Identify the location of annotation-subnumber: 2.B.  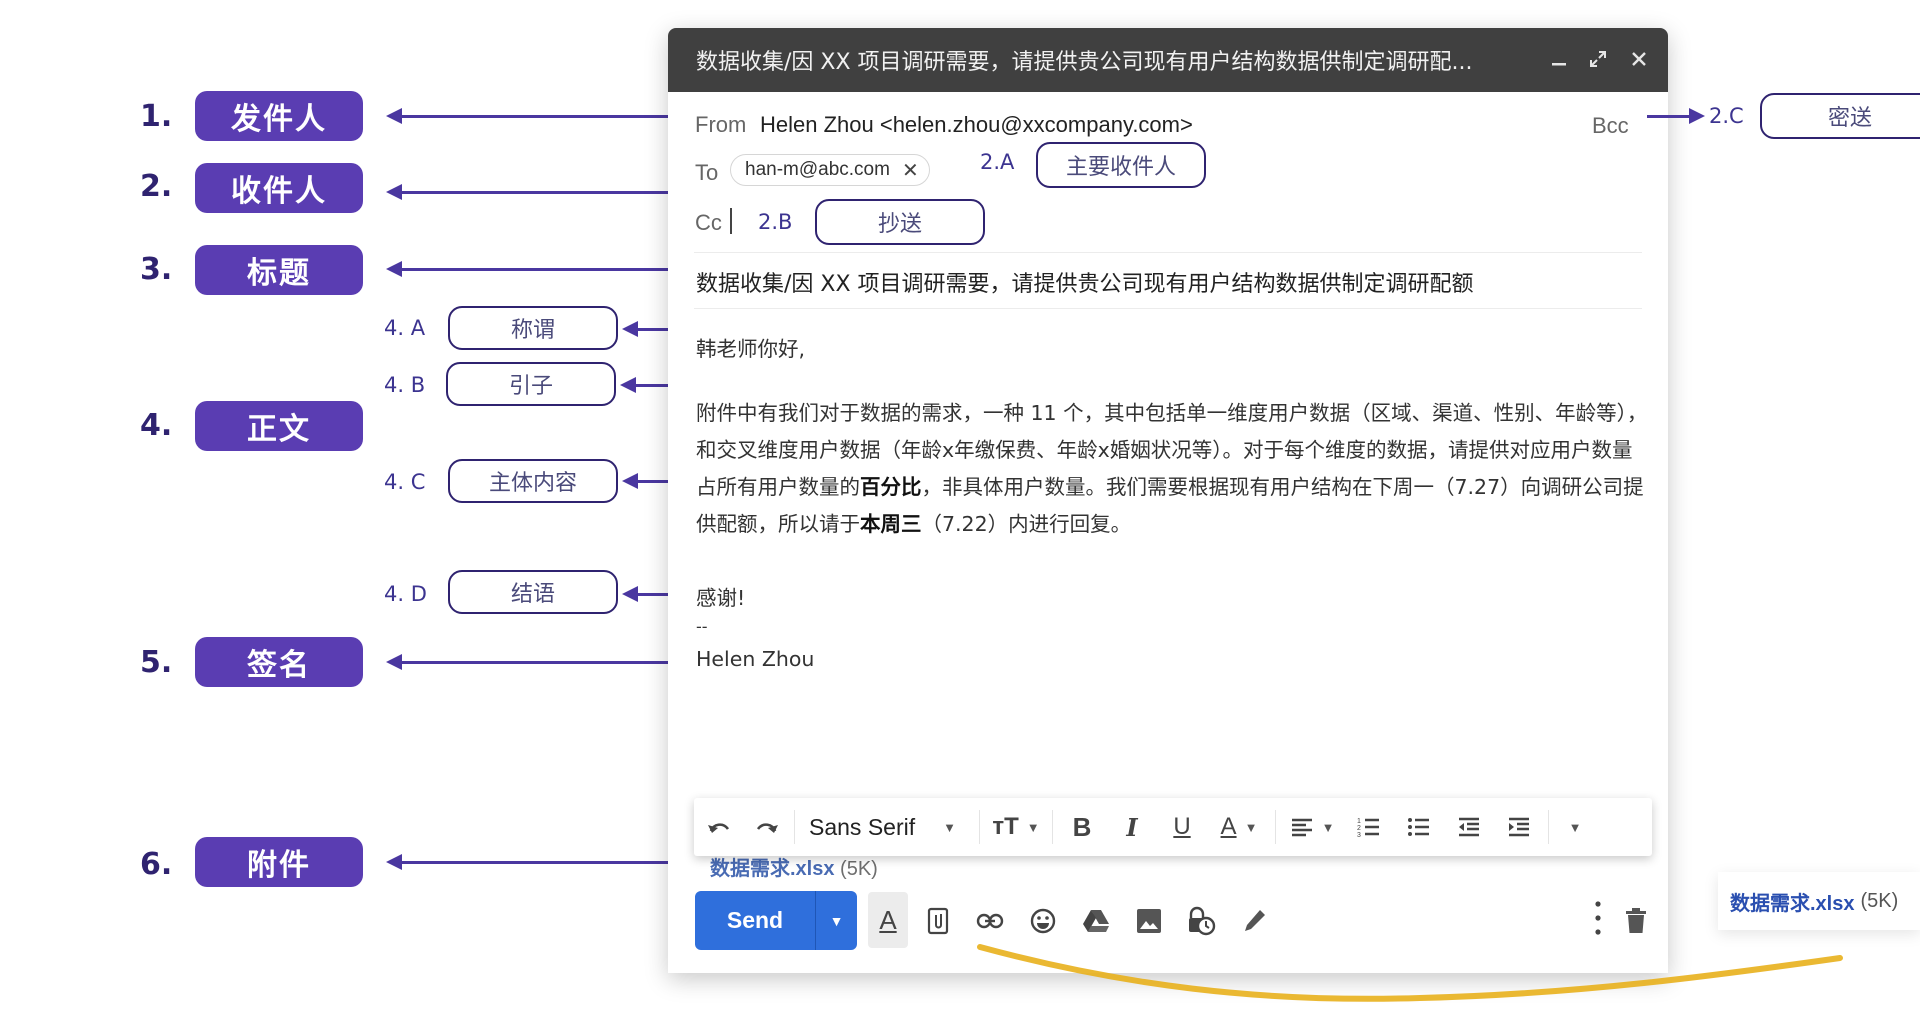
(775, 222).